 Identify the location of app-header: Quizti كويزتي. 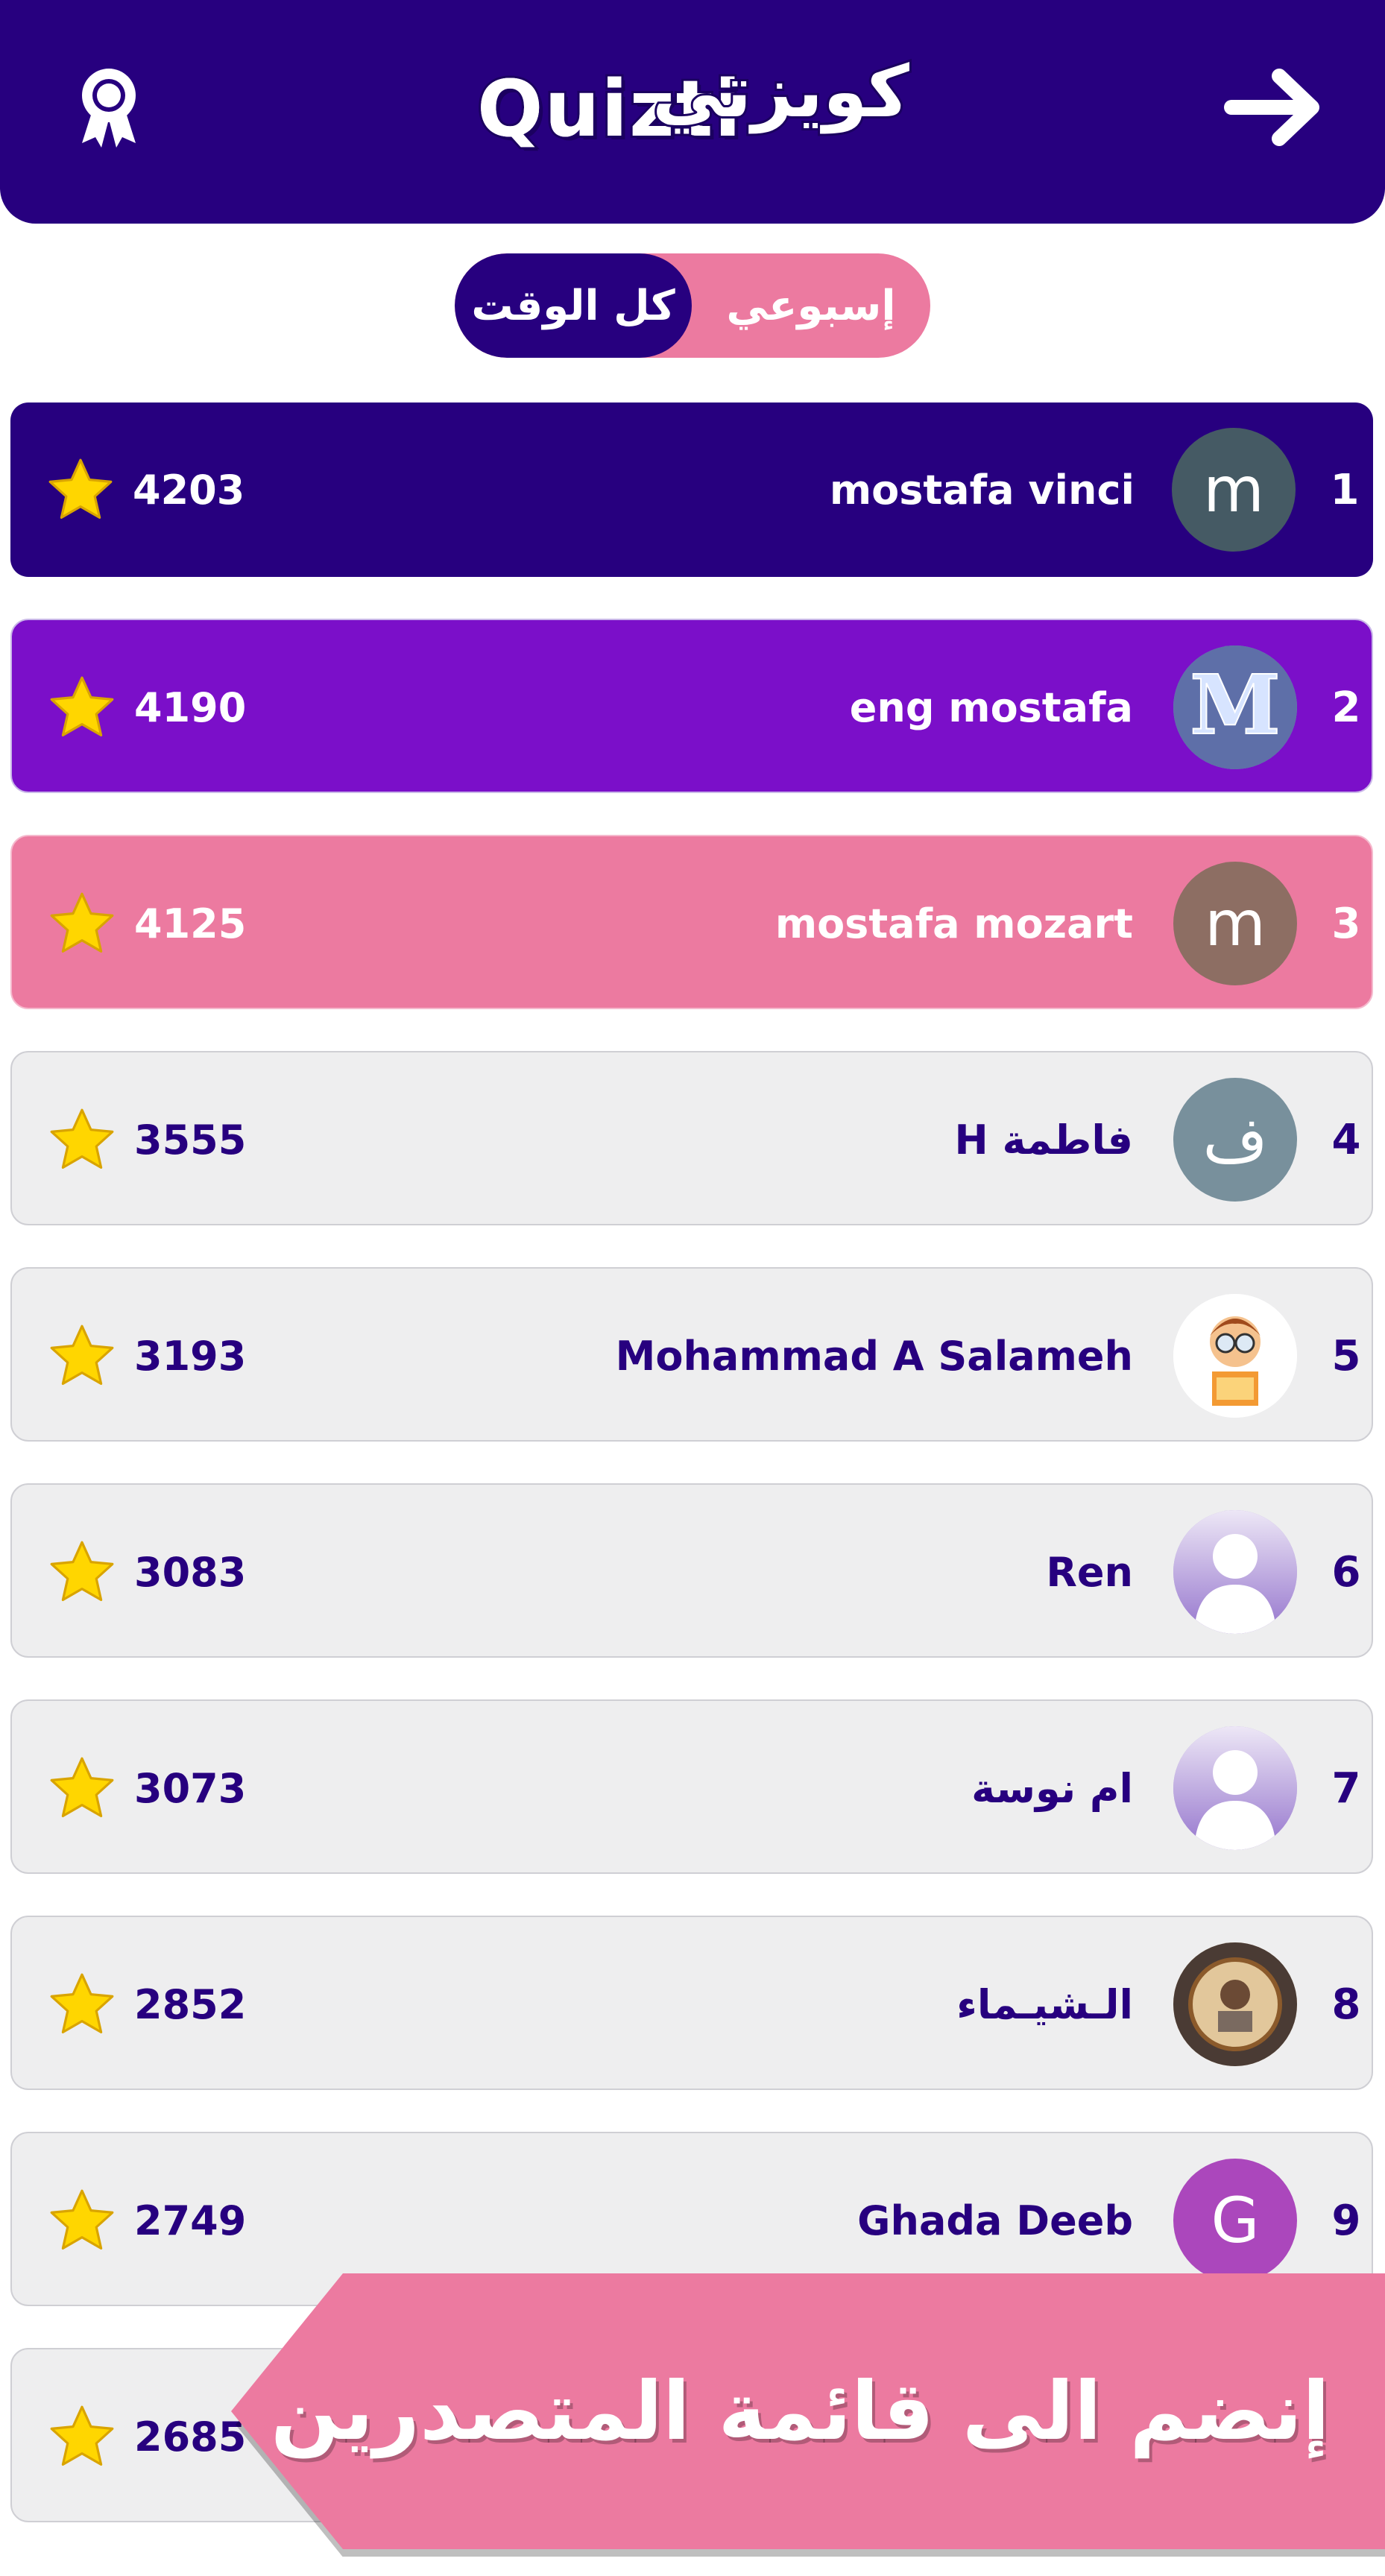
(692, 112).